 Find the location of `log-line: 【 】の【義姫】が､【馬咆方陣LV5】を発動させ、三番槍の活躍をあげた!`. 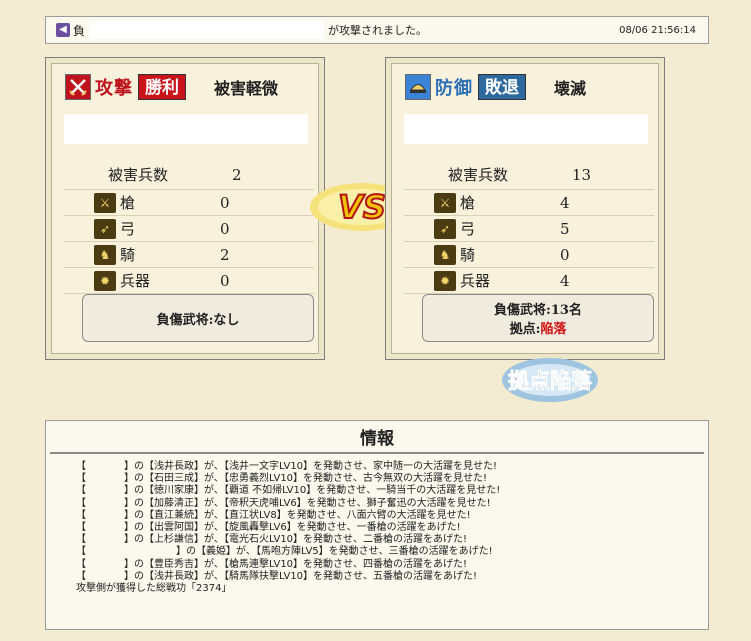

log-line: 【 】の【義姫】が､【馬咆方陣LV5】を発動させ、三番槍の活躍をあげた! is located at coordinates (392, 552).